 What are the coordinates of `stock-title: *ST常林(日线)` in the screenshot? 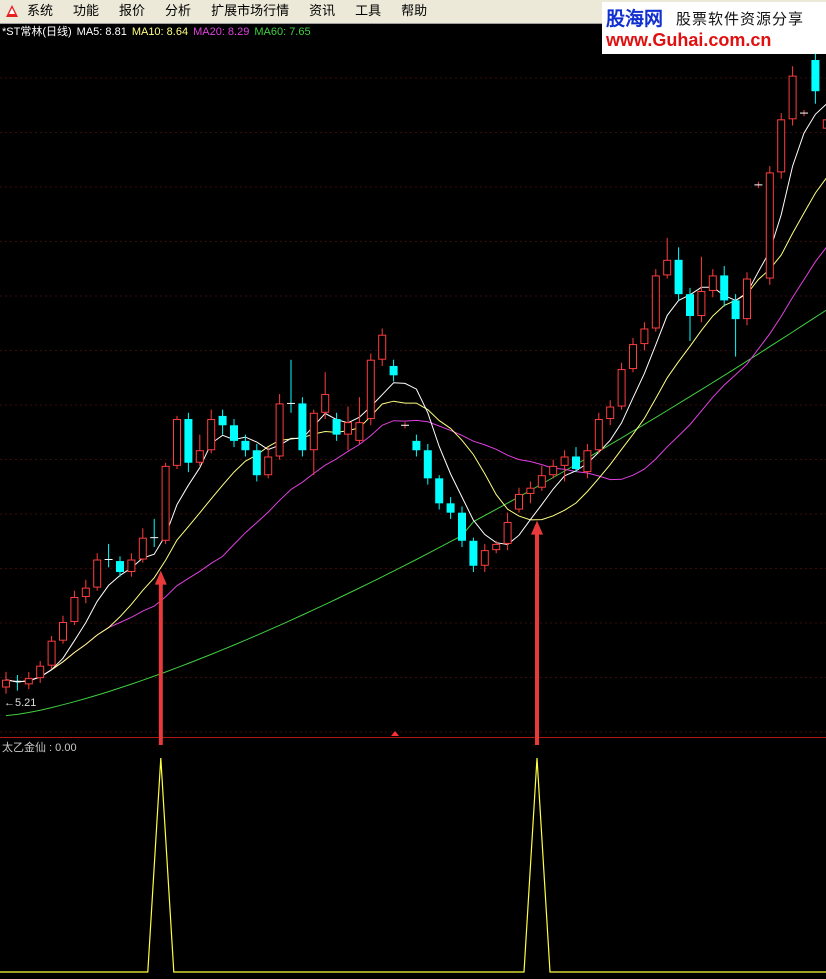 It's located at (37, 32).